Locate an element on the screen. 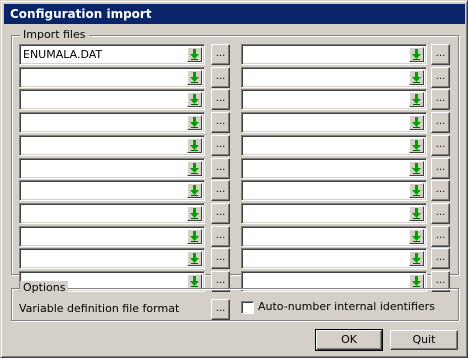 The height and width of the screenshot is (358, 468). import-file-value: ENUMALA.DAT is located at coordinates (63, 54).